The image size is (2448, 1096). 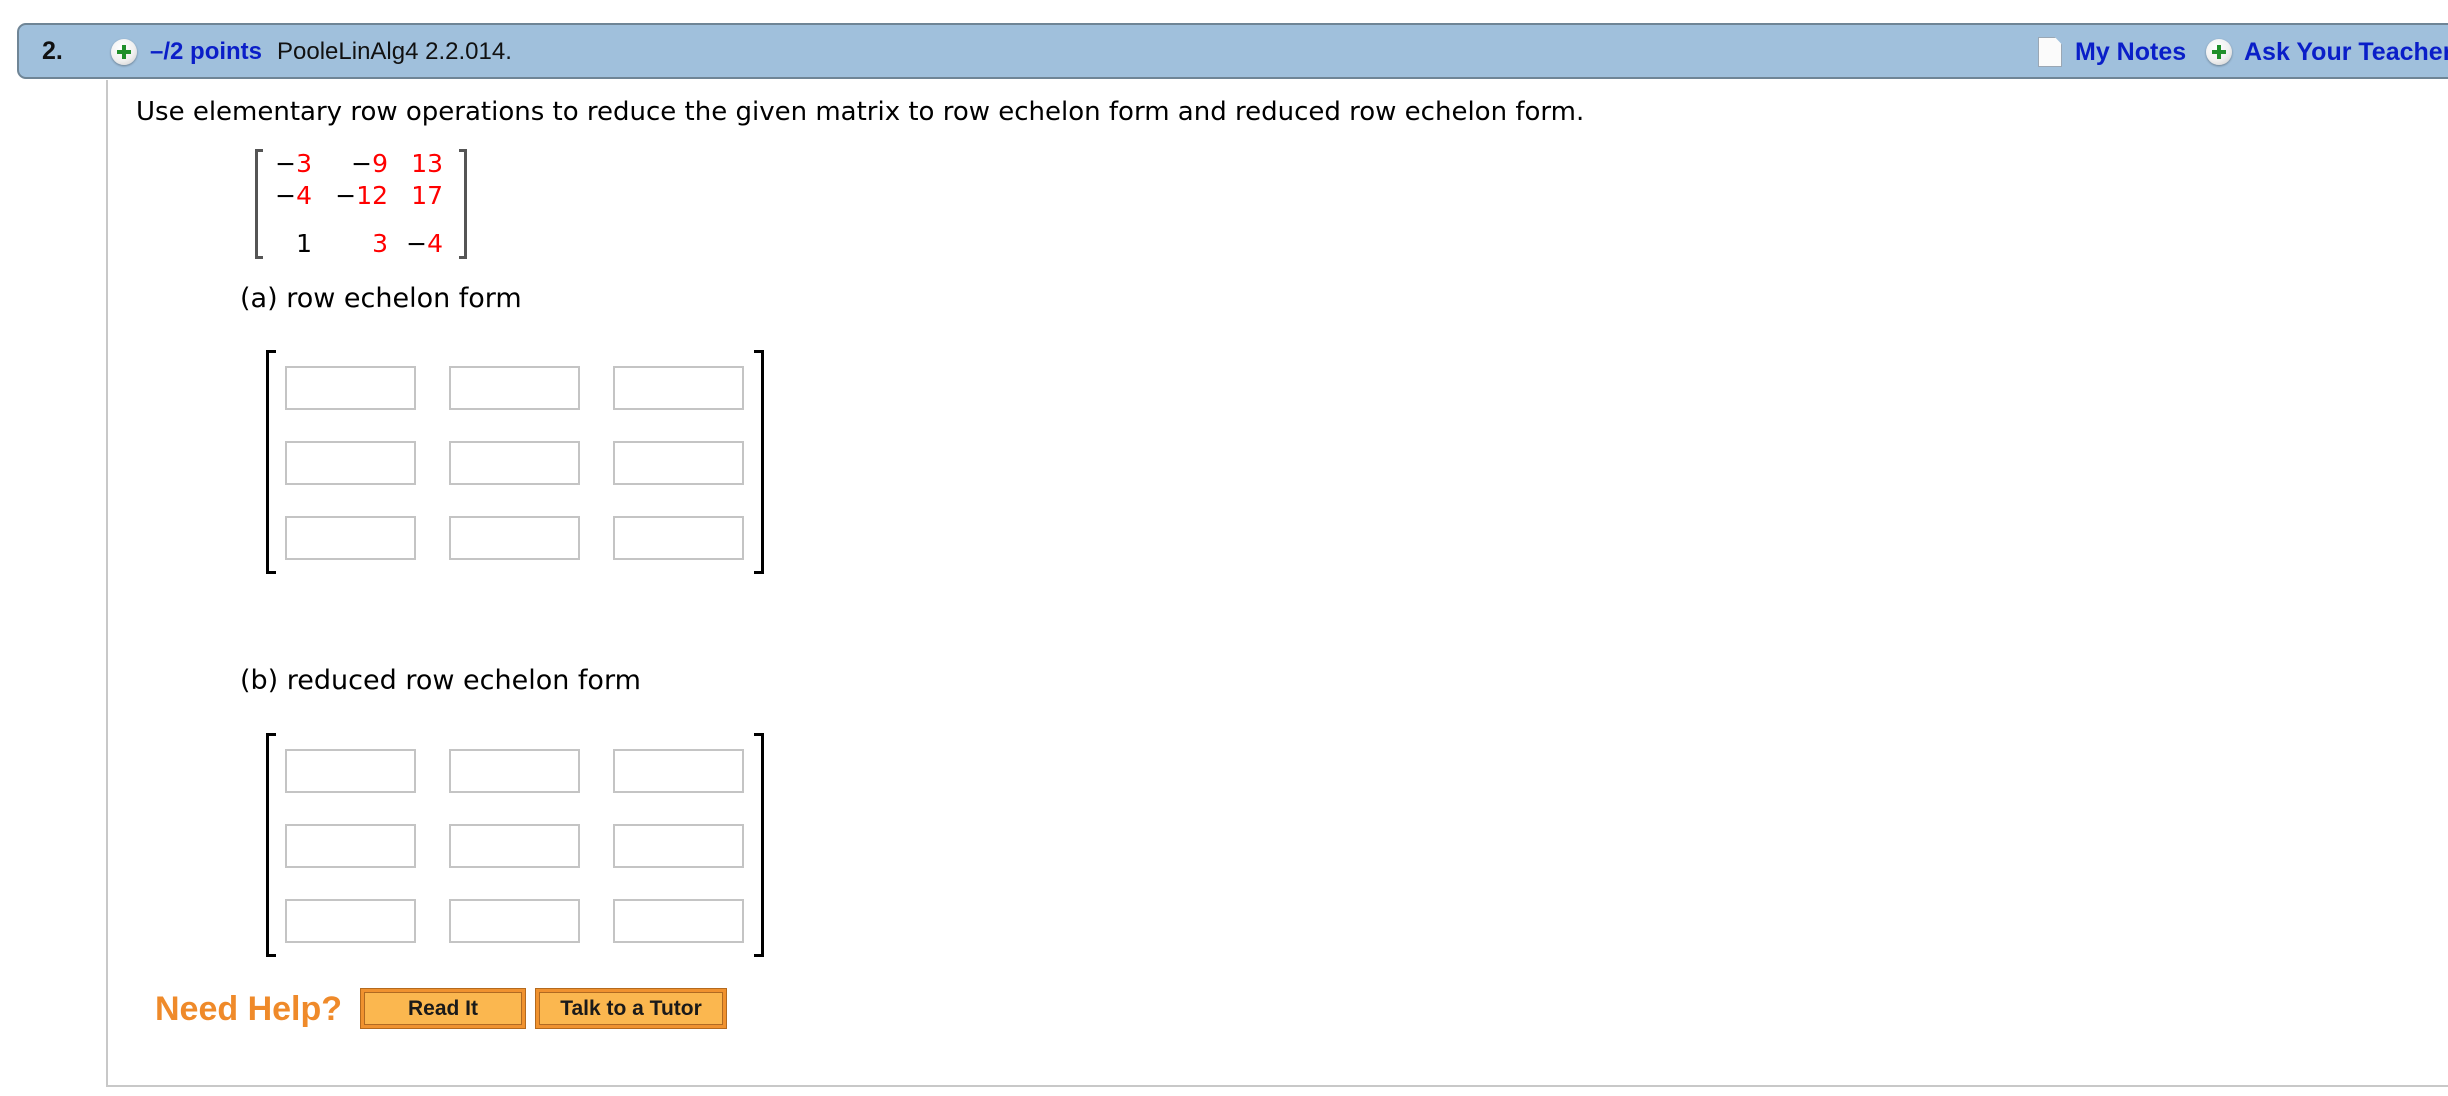 I want to click on part-b-label: (b) reduced row echelon form, so click(x=440, y=680).